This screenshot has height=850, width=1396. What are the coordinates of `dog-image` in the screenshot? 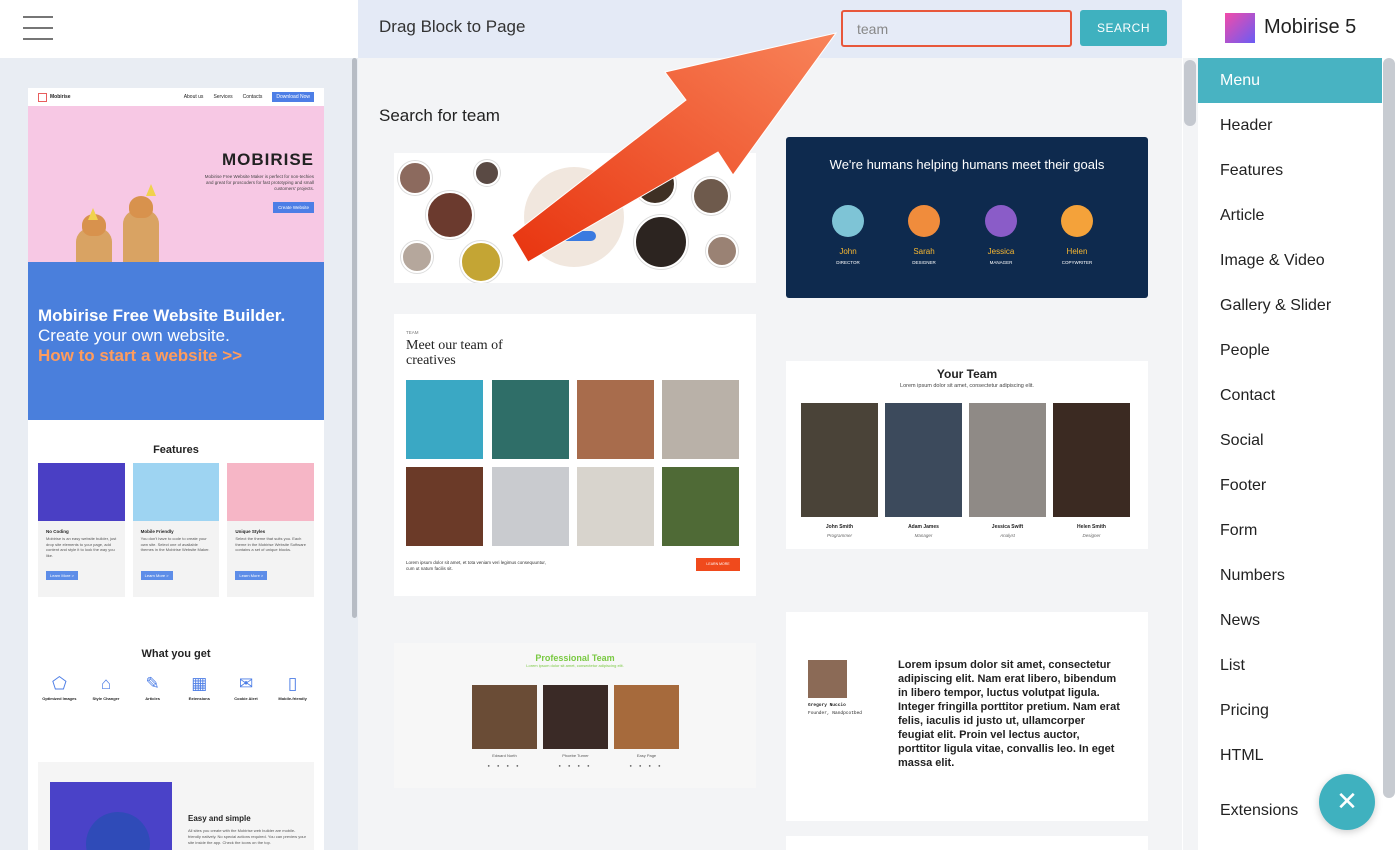 It's located at (141, 229).